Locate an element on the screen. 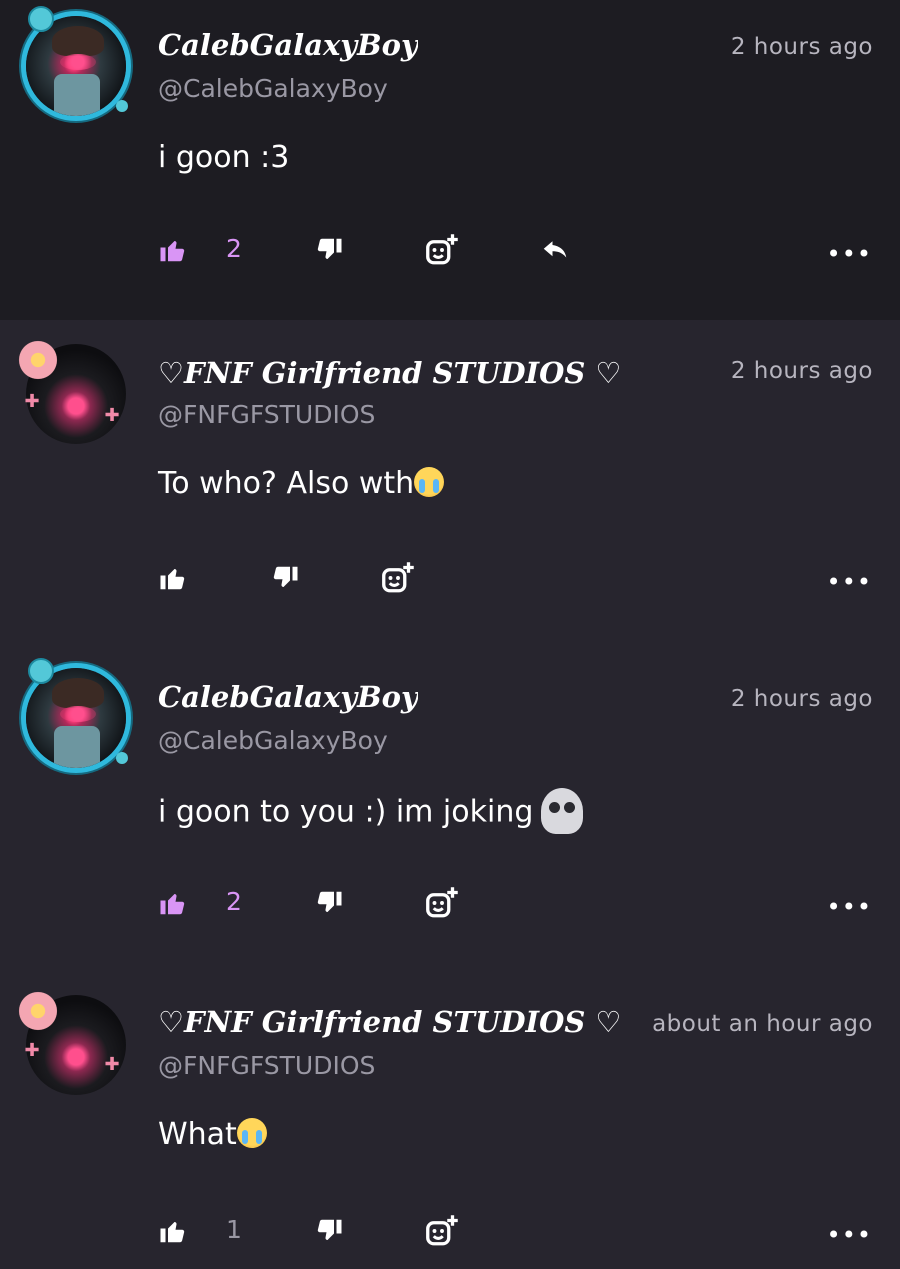  skull-icon is located at coordinates (562, 811).